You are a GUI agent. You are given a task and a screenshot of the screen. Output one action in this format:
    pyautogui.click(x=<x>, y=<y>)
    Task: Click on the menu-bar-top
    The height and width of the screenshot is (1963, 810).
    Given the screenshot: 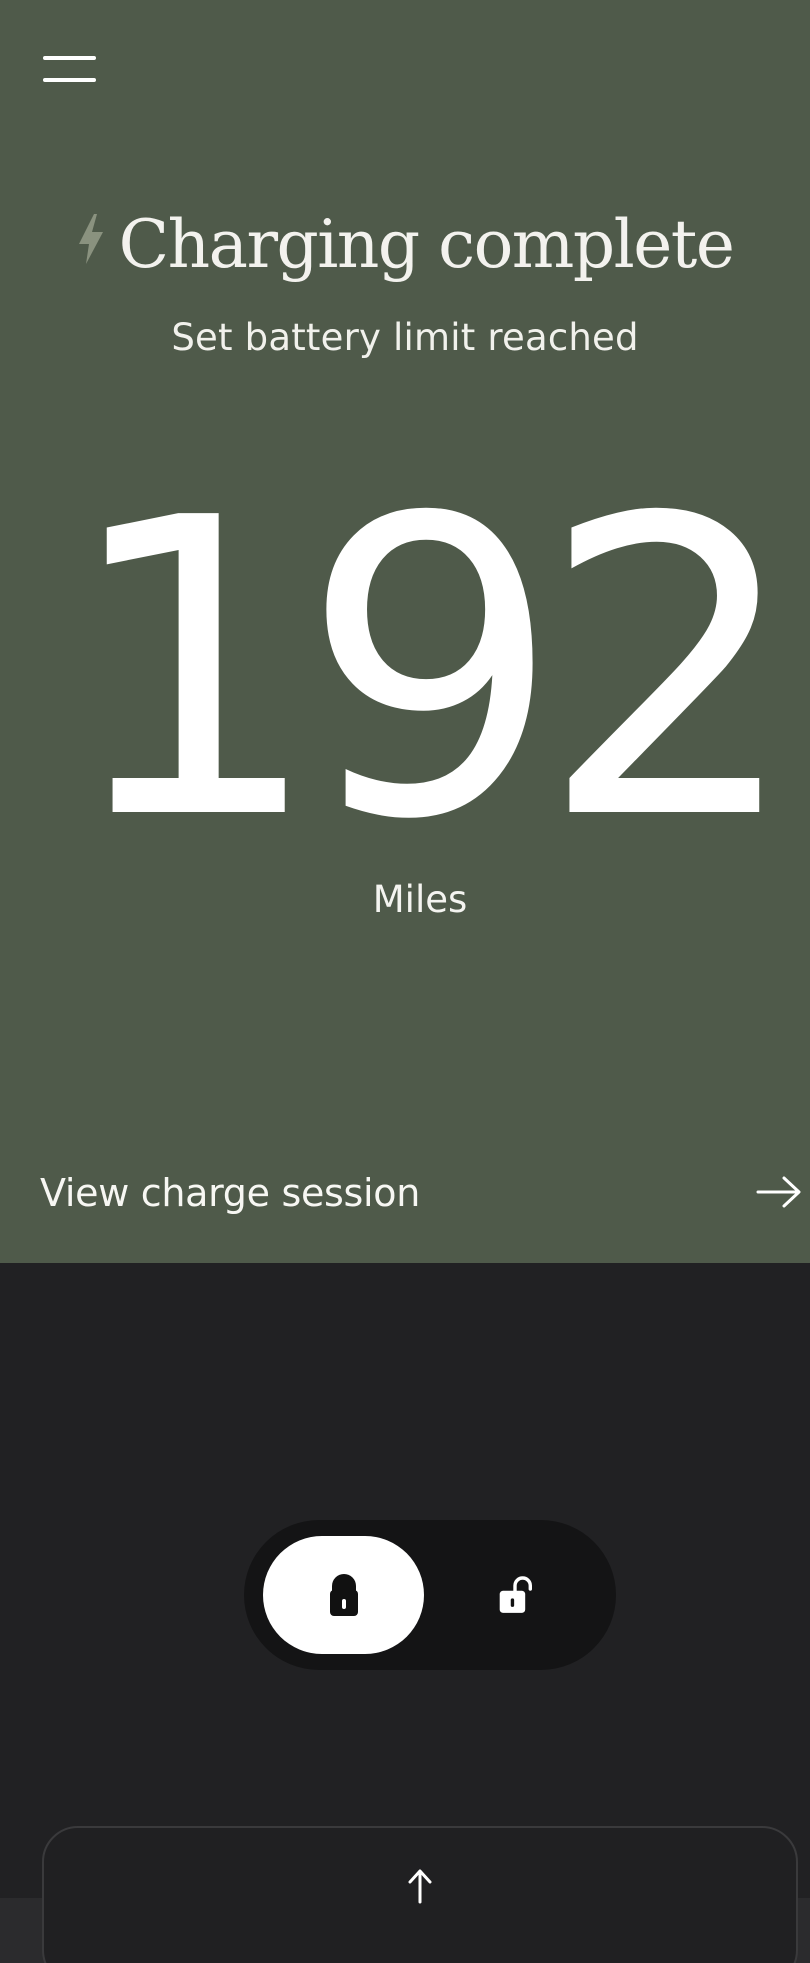 What is the action you would take?
    pyautogui.click(x=69, y=58)
    